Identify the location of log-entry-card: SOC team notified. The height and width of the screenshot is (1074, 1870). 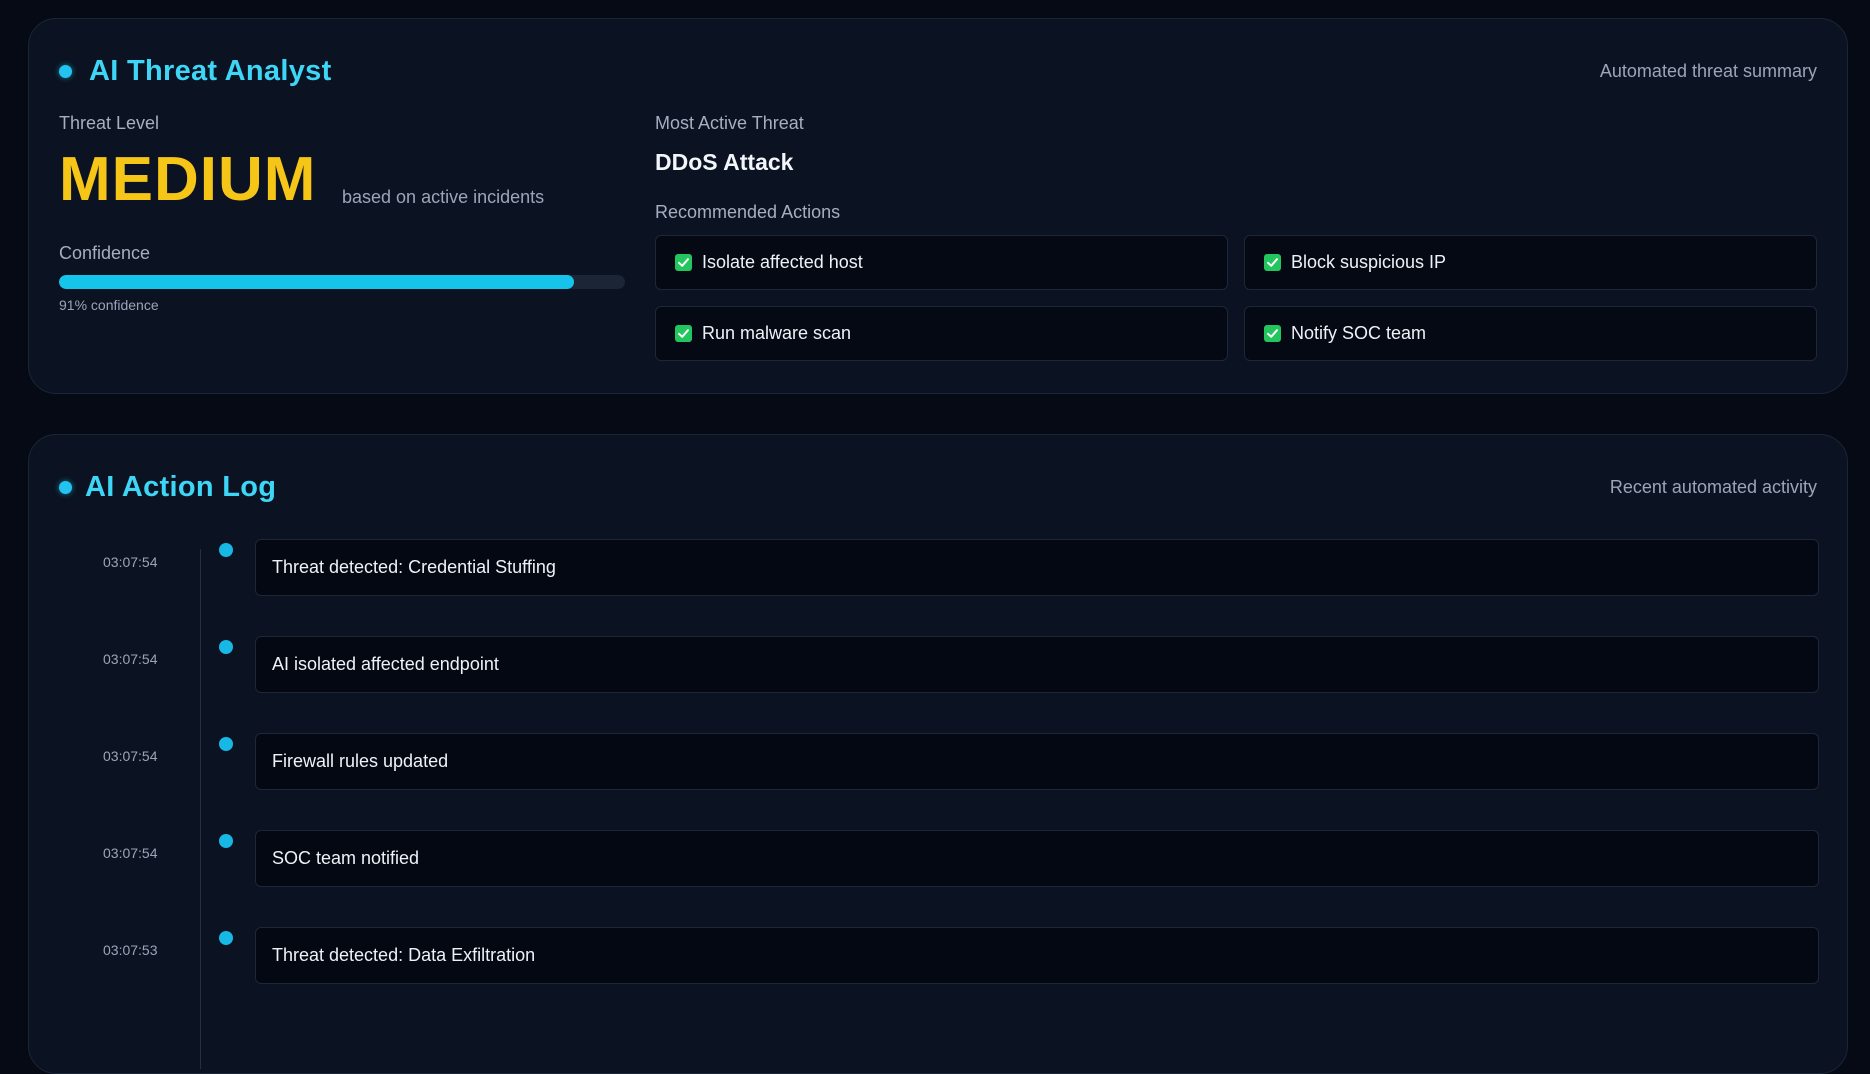
(1037, 858).